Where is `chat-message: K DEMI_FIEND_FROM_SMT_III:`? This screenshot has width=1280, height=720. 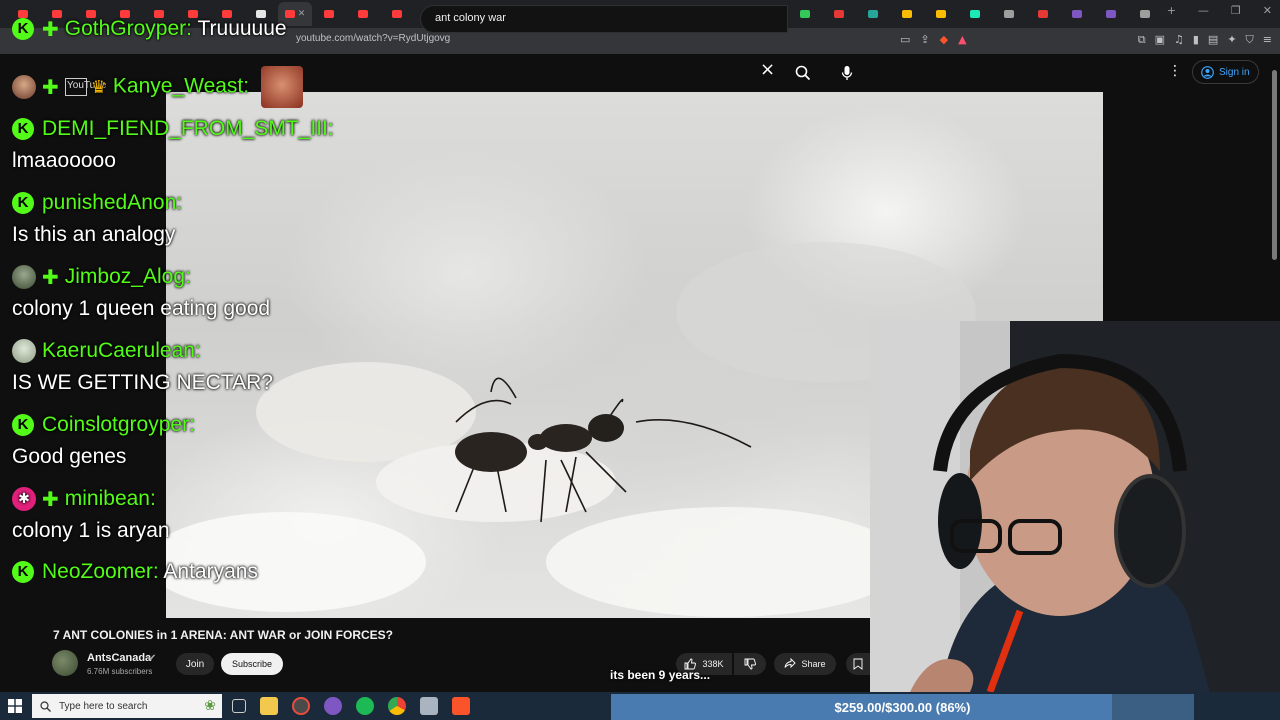
chat-message: K DEMI_FIEND_FROM_SMT_III: is located at coordinates (173, 129).